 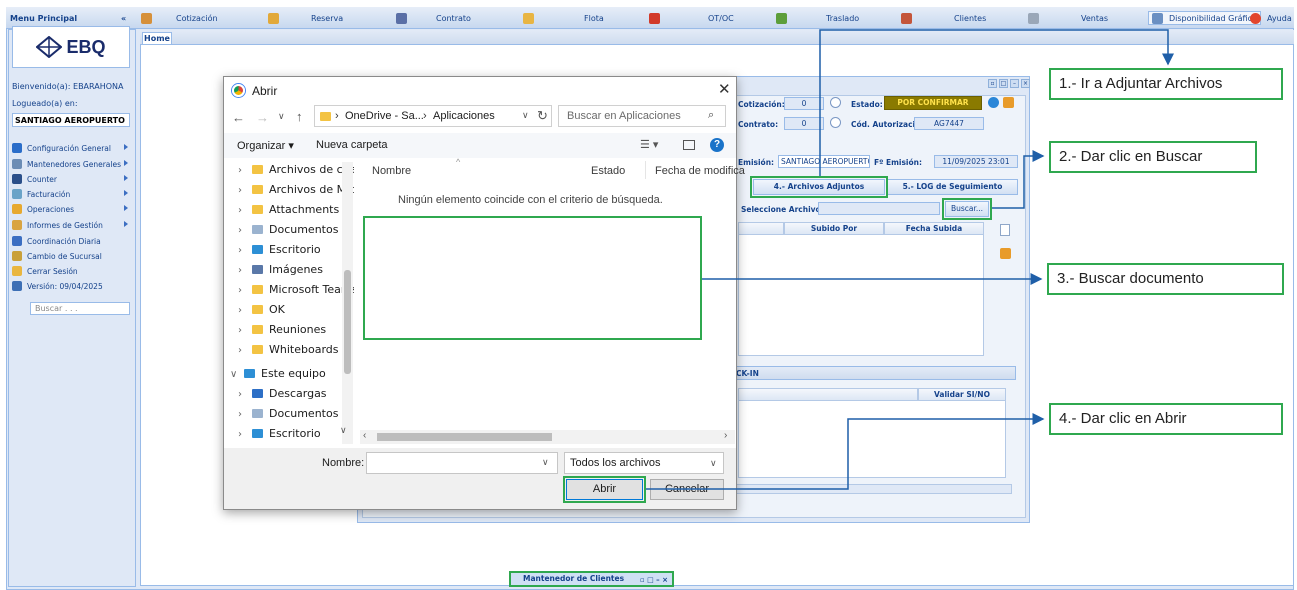 What do you see at coordinates (278, 374) in the screenshot?
I see `tree-item-este-equipo: ∨ Este equipo` at bounding box center [278, 374].